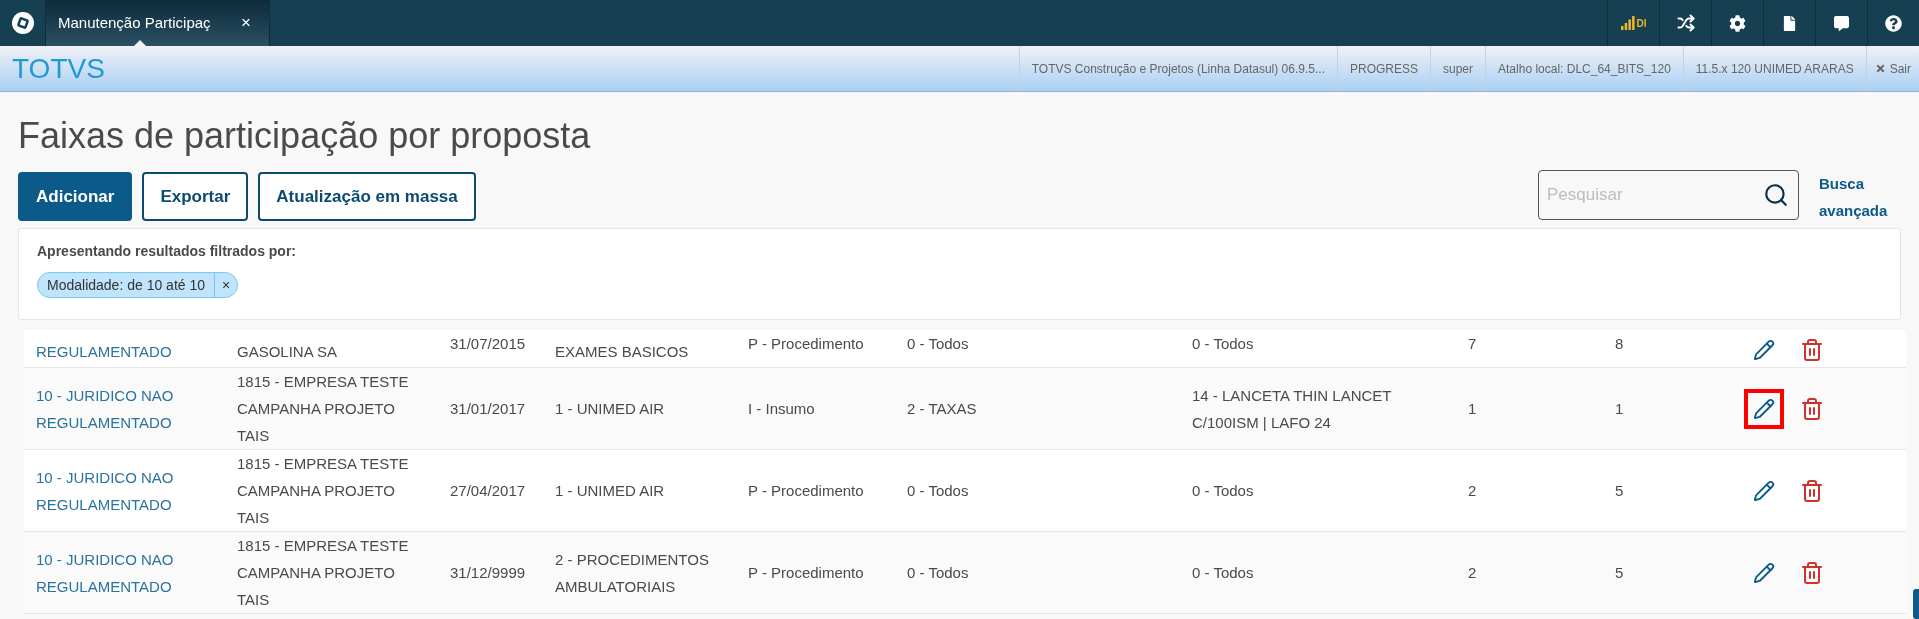 The width and height of the screenshot is (1919, 619). What do you see at coordinates (1737, 23) in the screenshot?
I see `settings-icon` at bounding box center [1737, 23].